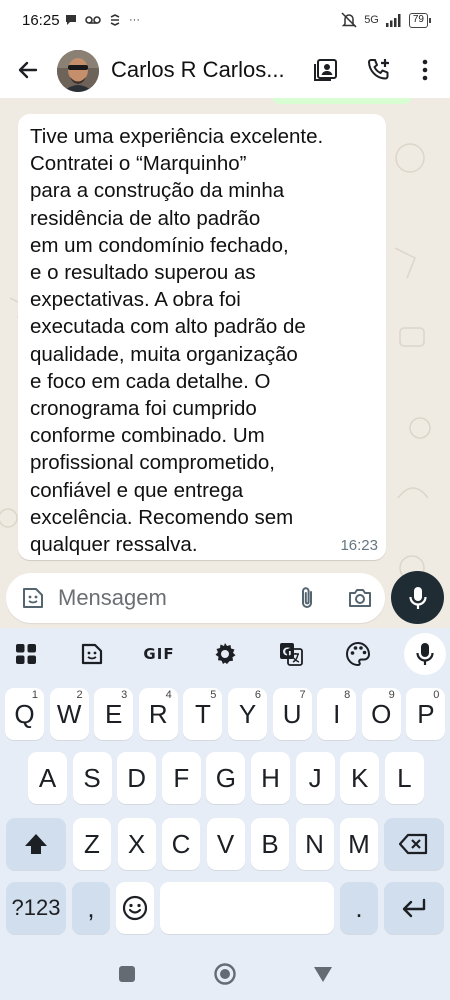 The height and width of the screenshot is (1000, 450). I want to click on key-w: W2, so click(69, 714).